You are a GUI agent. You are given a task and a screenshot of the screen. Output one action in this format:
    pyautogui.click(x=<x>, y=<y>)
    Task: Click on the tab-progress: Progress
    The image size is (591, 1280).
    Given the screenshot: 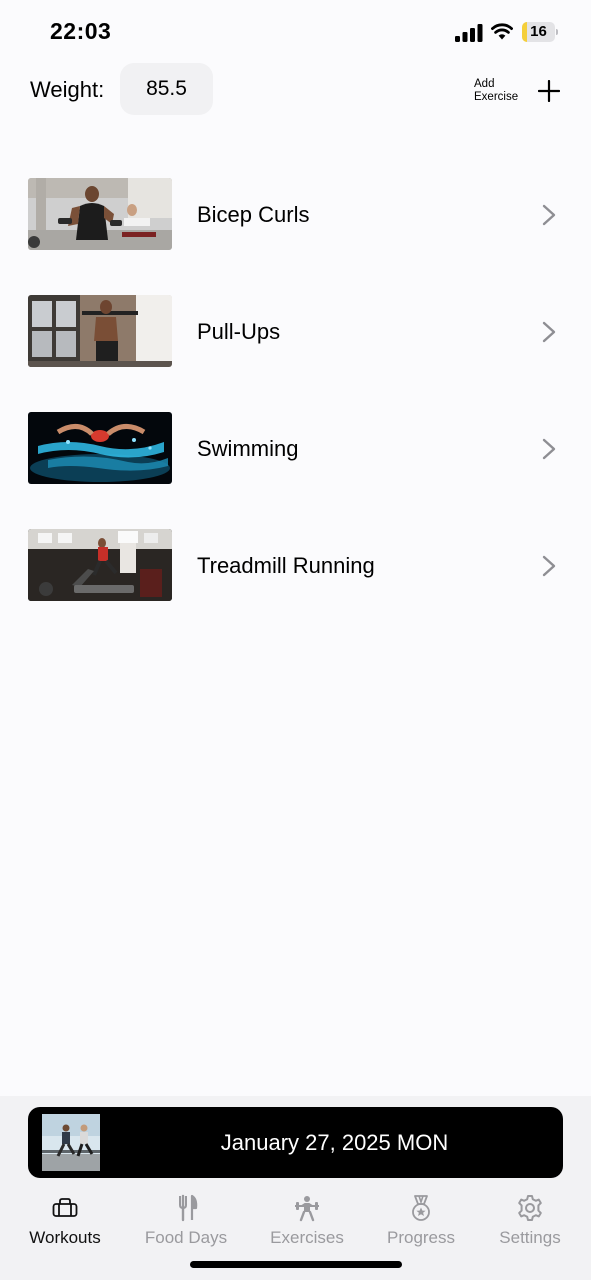 What is the action you would take?
    pyautogui.click(x=421, y=1222)
    